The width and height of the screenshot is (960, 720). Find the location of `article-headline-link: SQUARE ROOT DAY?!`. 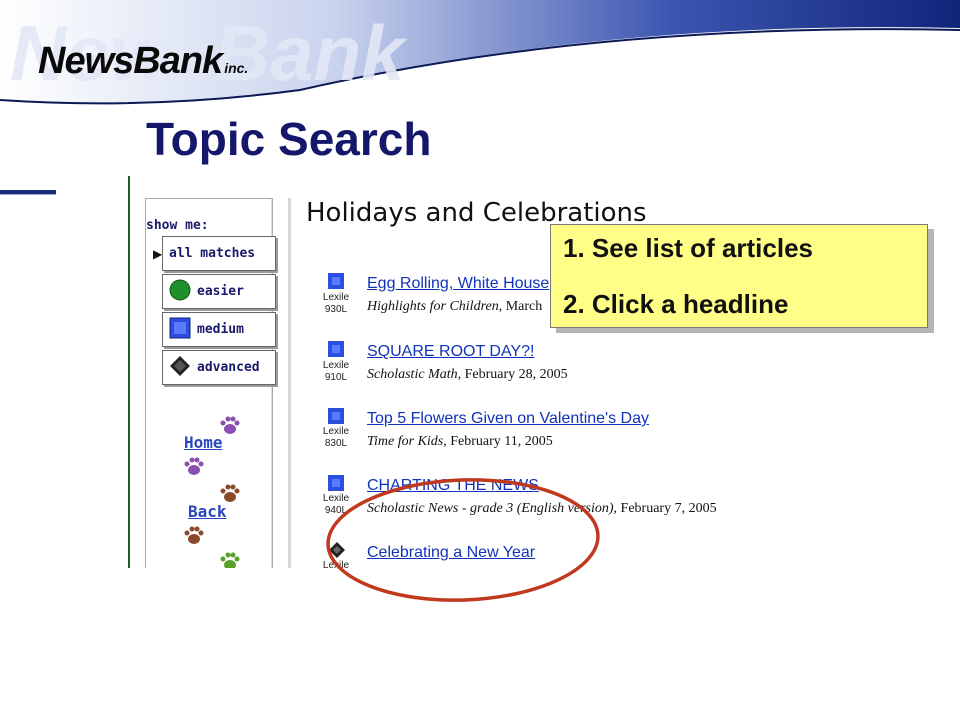

article-headline-link: SQUARE ROOT DAY?! is located at coordinates (450, 352).